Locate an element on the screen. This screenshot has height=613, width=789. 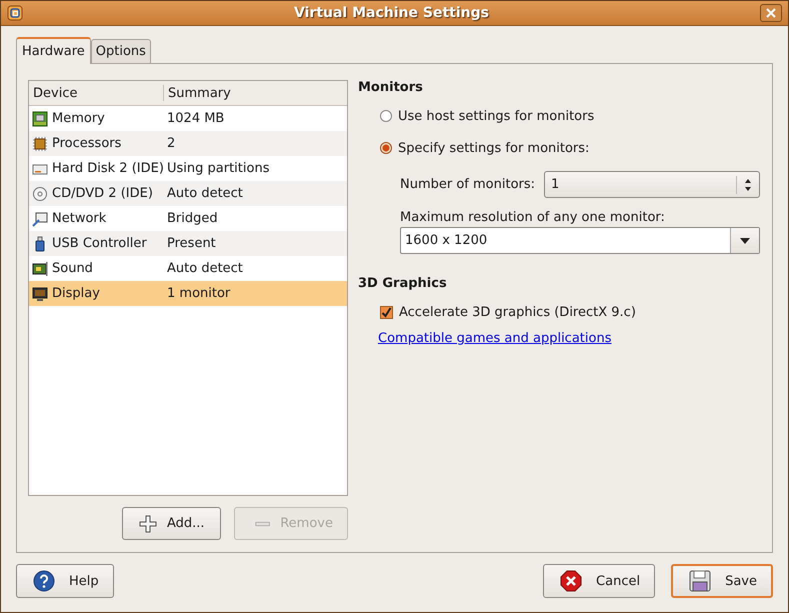
device-summary: Present is located at coordinates (191, 243).